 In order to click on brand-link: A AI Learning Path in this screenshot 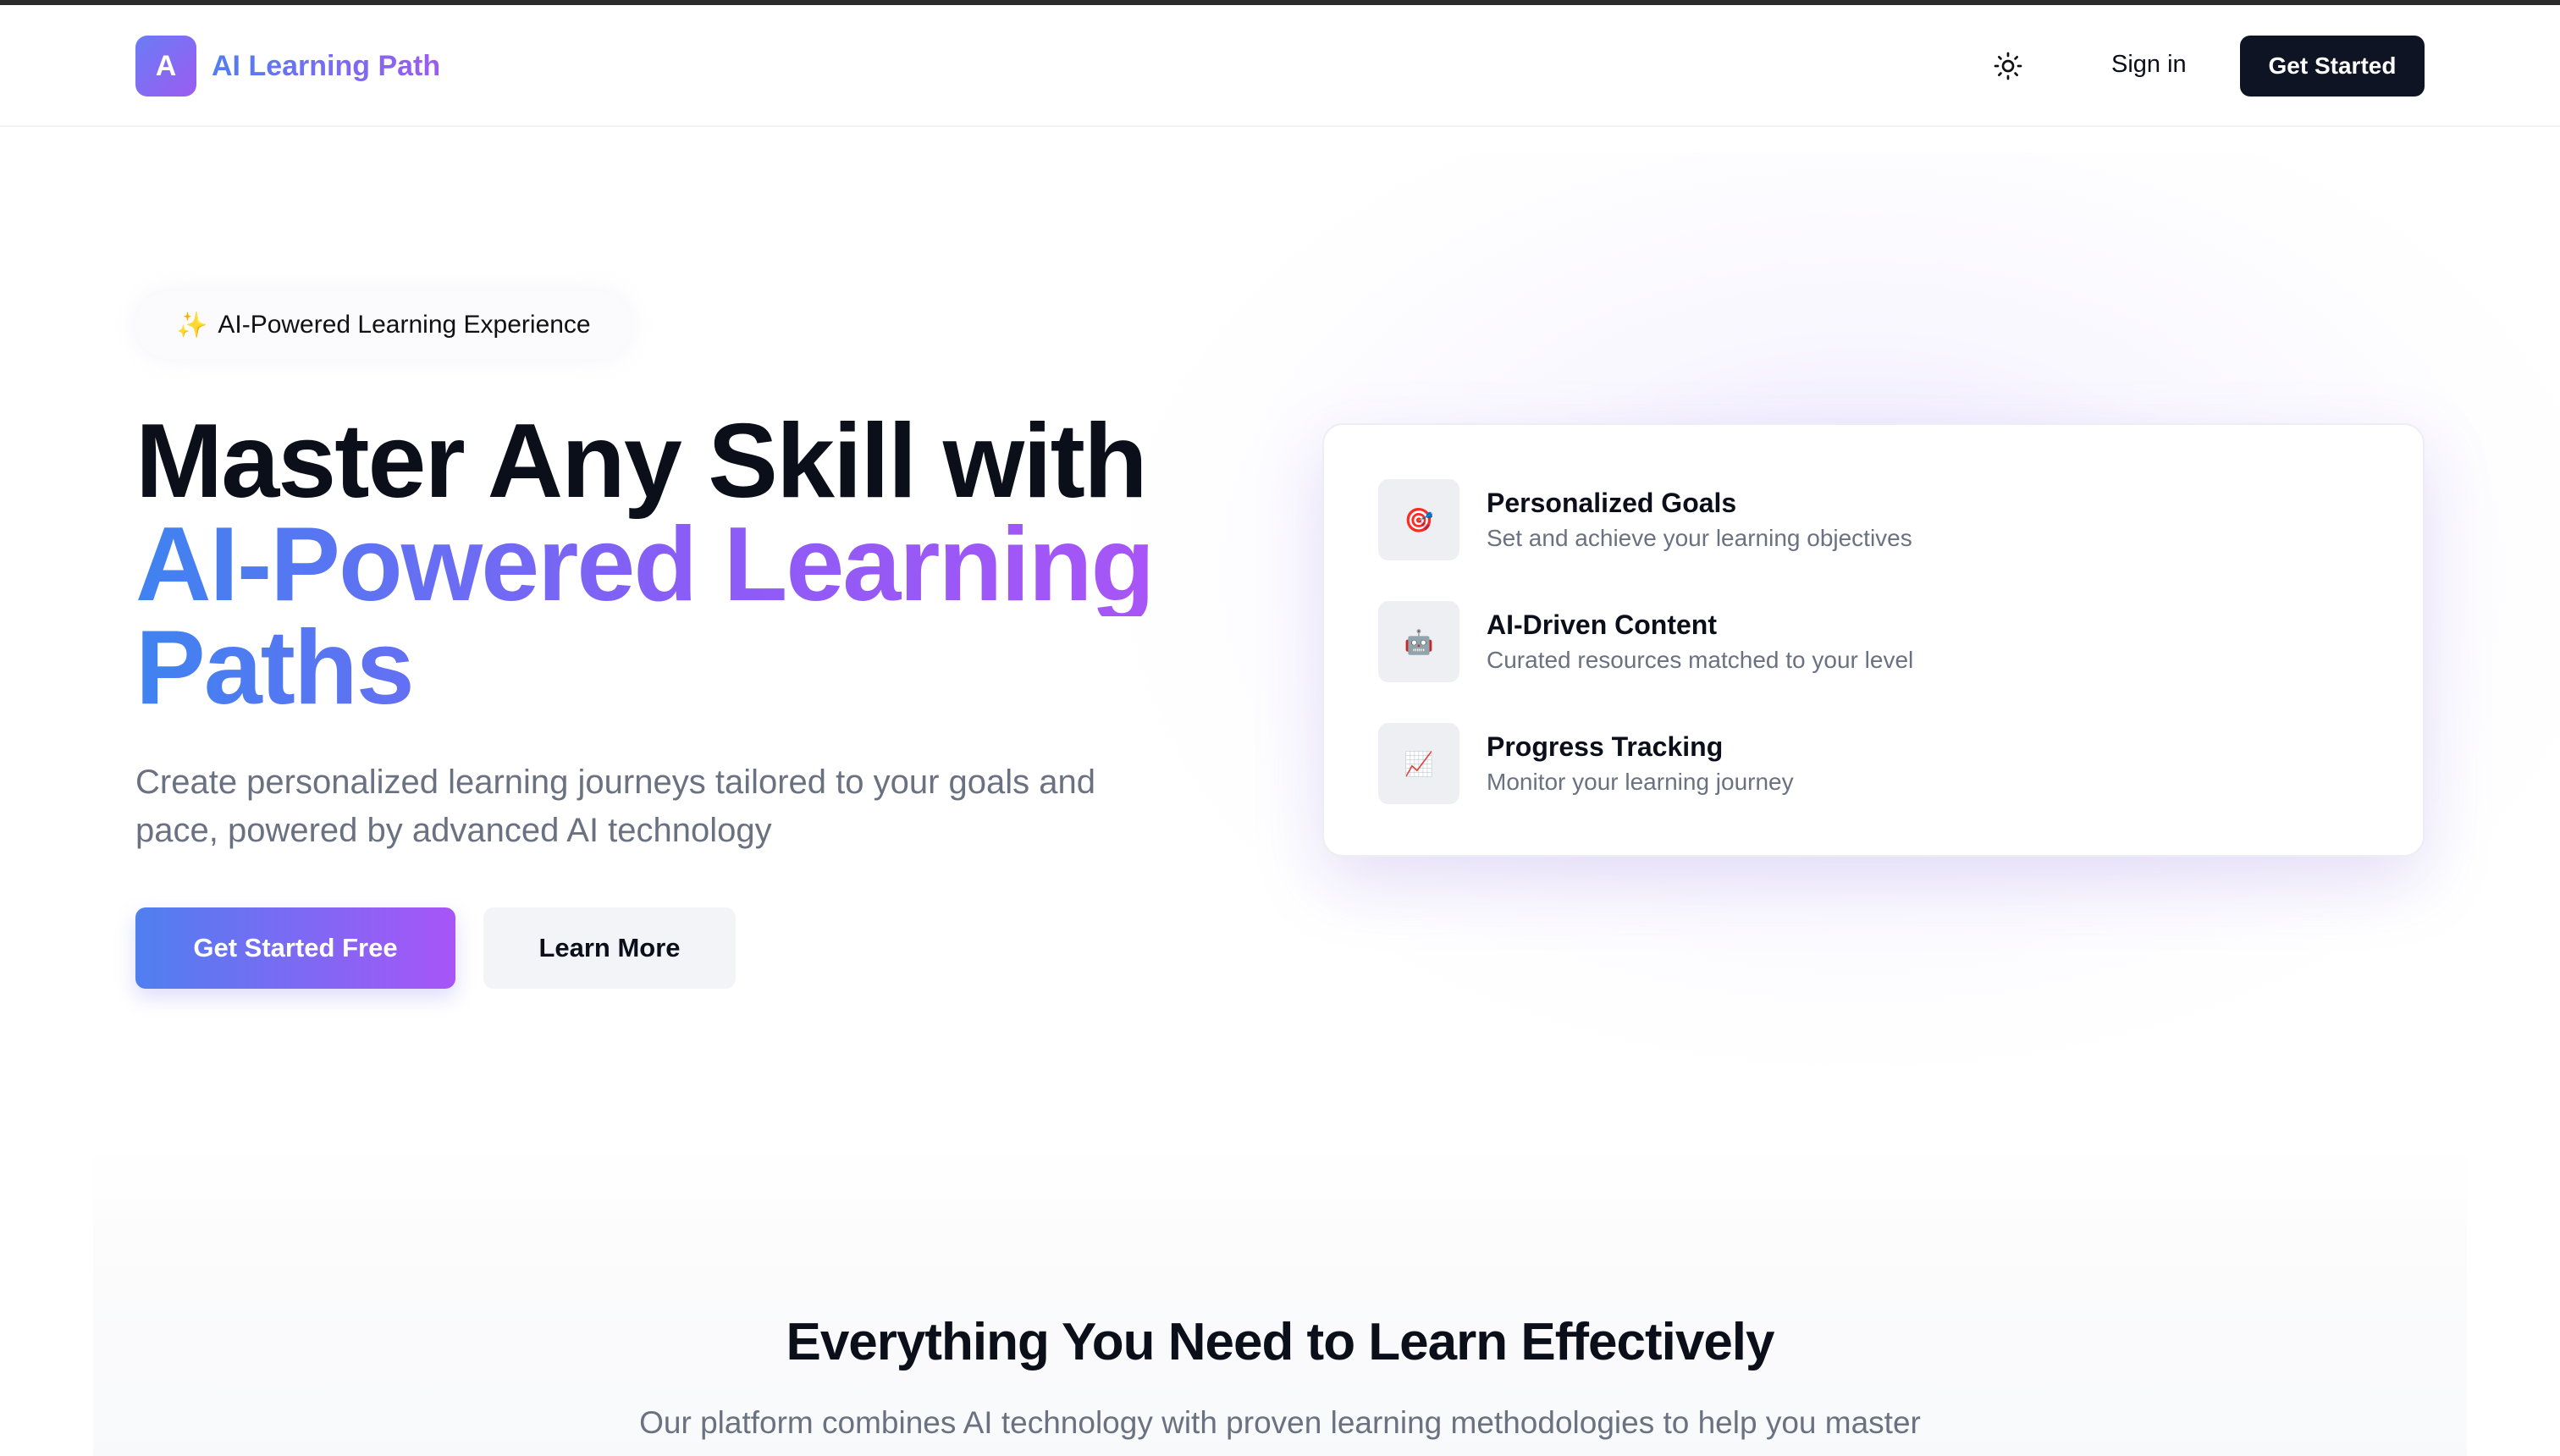, I will do `click(287, 66)`.